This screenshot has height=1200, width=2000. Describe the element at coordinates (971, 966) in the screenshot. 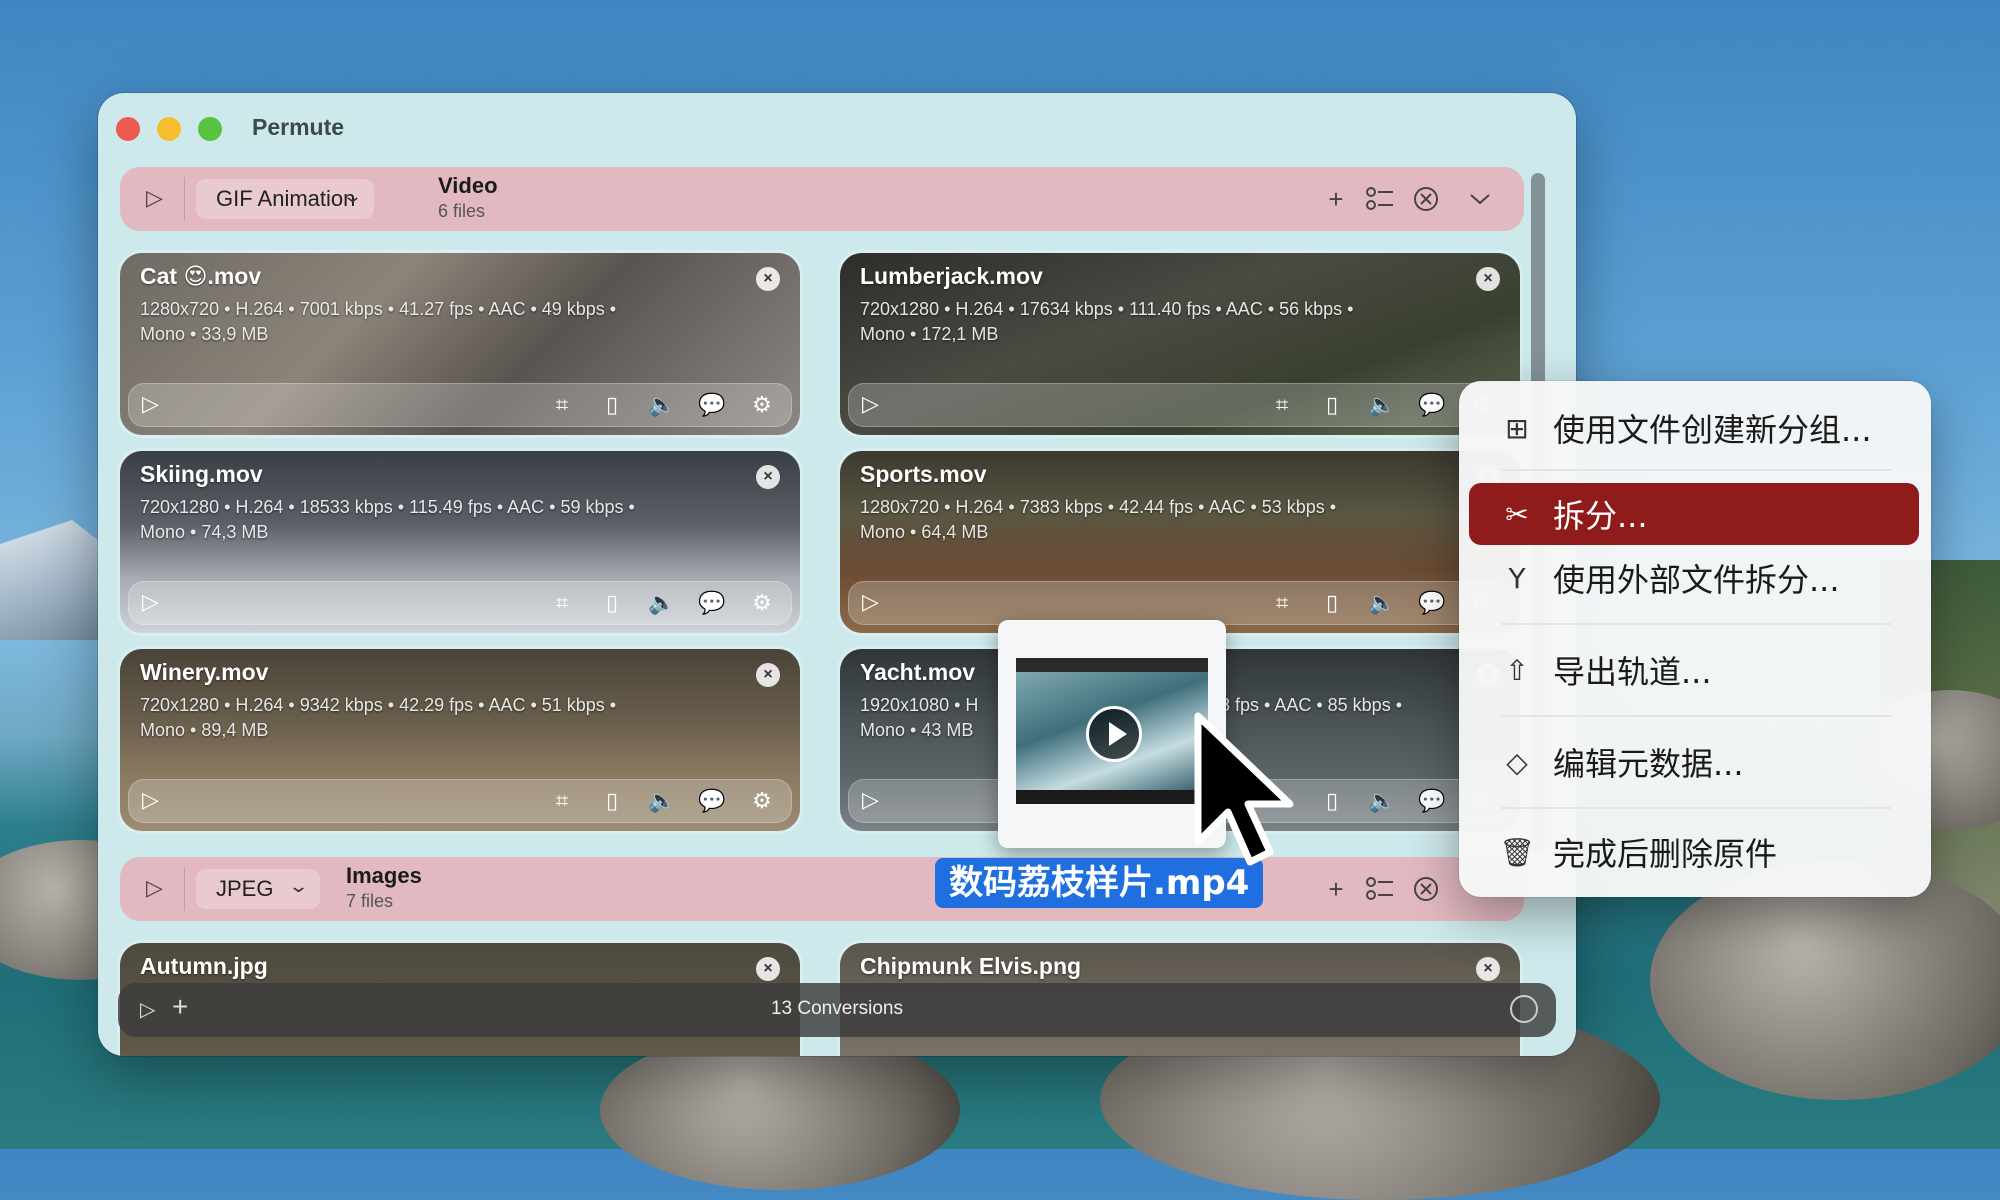

I see `file-name: Chipmunk Elvis.png` at that location.